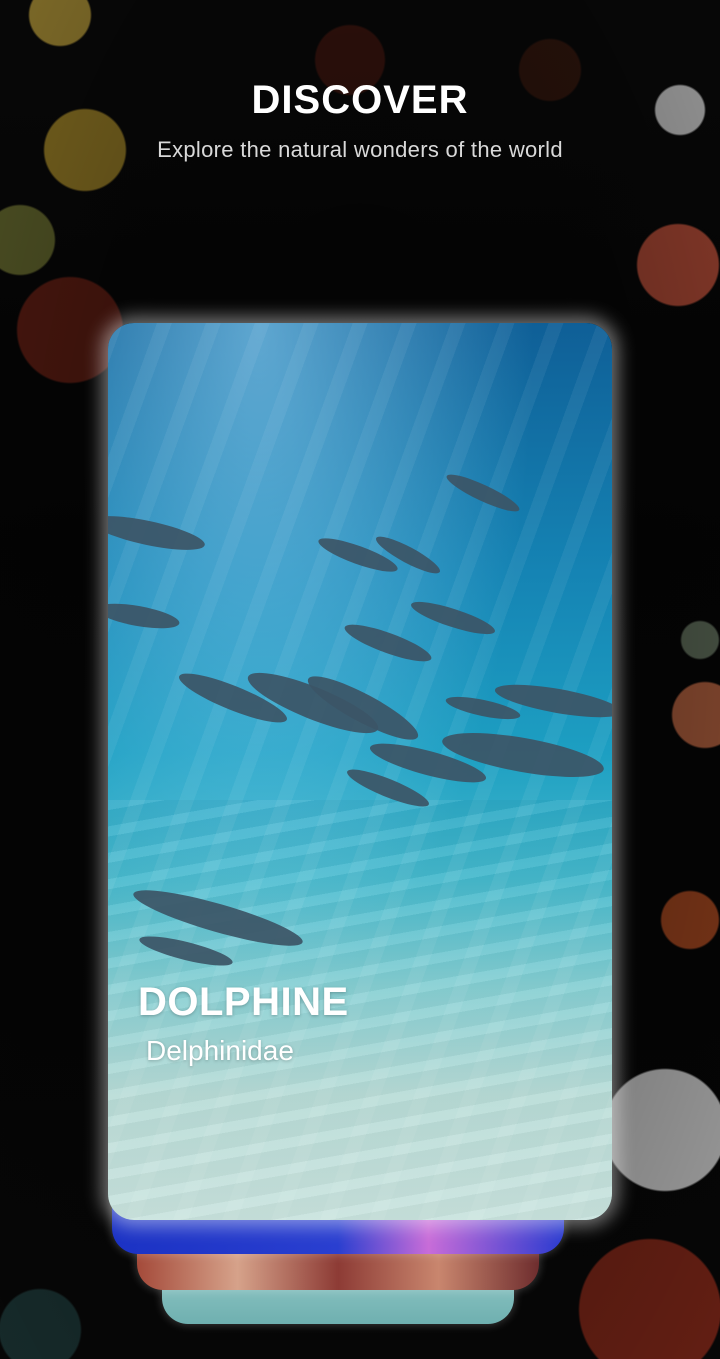 Image resolution: width=720 pixels, height=1359 pixels. Describe the element at coordinates (360, 100) in the screenshot. I see `page-title: DISCOVER` at that location.